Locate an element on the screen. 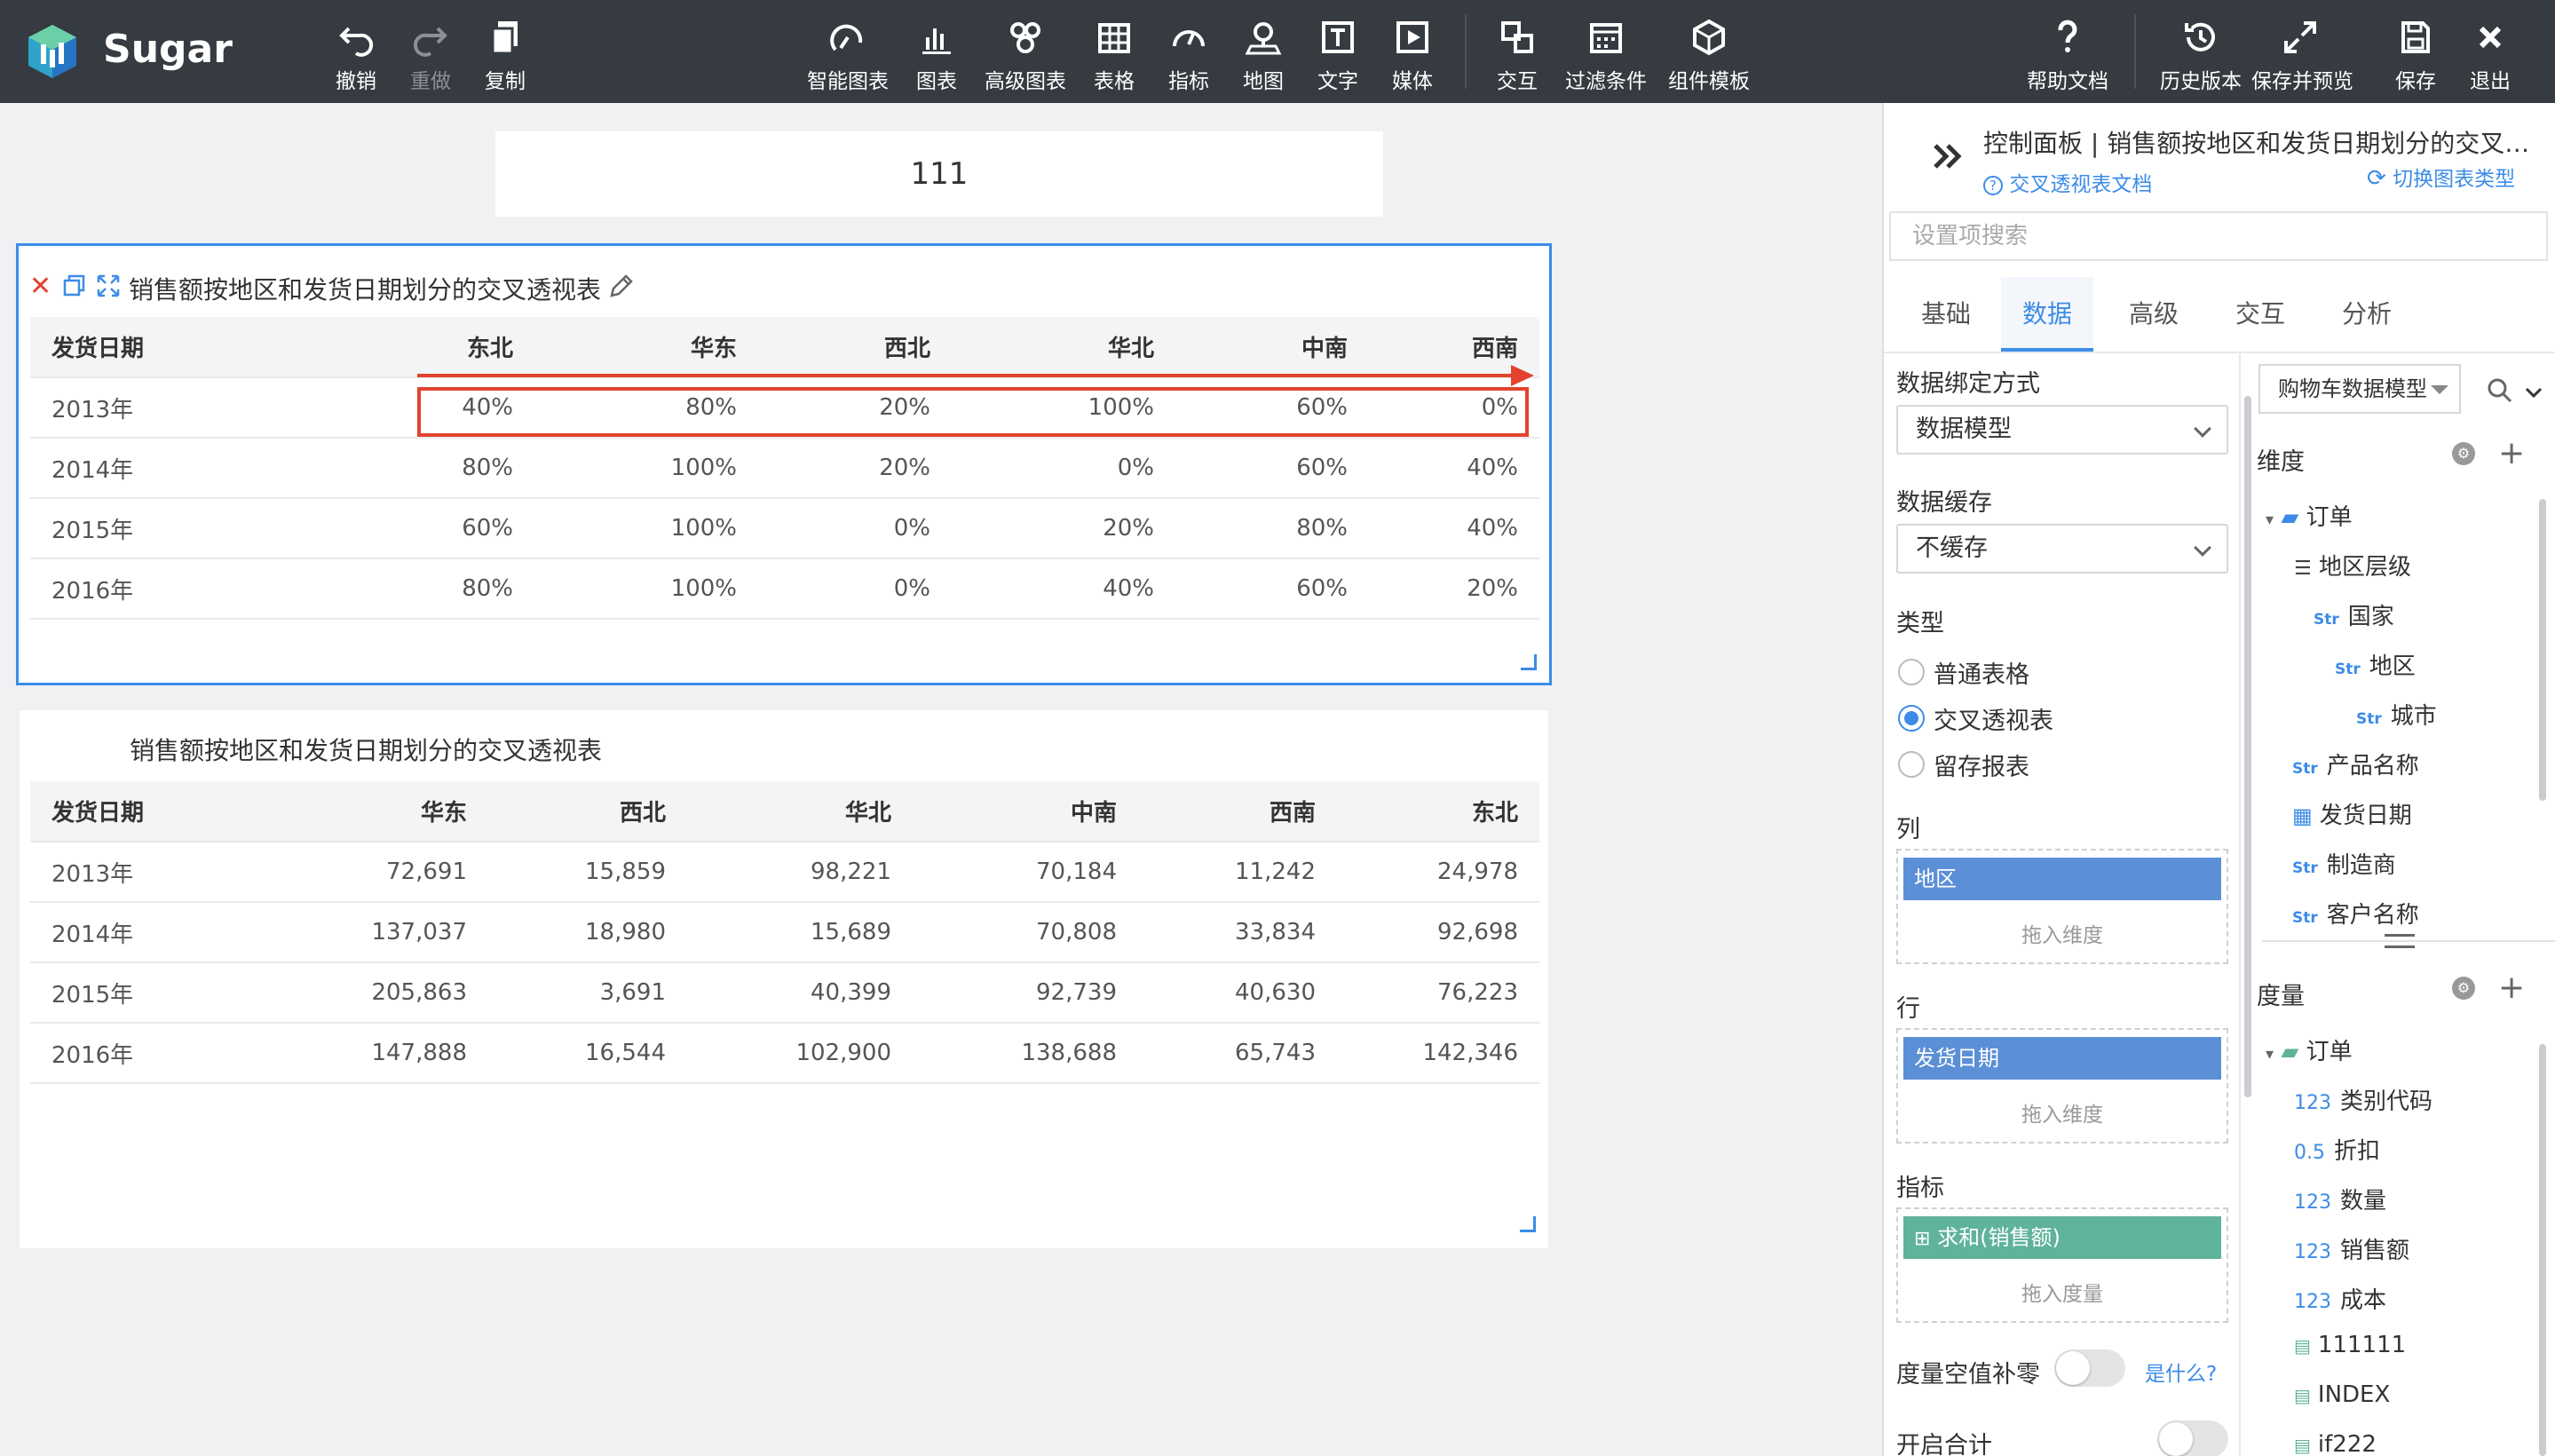 The height and width of the screenshot is (1456, 2555). metric-field-pill: ⊞ 求和(销售额) is located at coordinates (2062, 1237).